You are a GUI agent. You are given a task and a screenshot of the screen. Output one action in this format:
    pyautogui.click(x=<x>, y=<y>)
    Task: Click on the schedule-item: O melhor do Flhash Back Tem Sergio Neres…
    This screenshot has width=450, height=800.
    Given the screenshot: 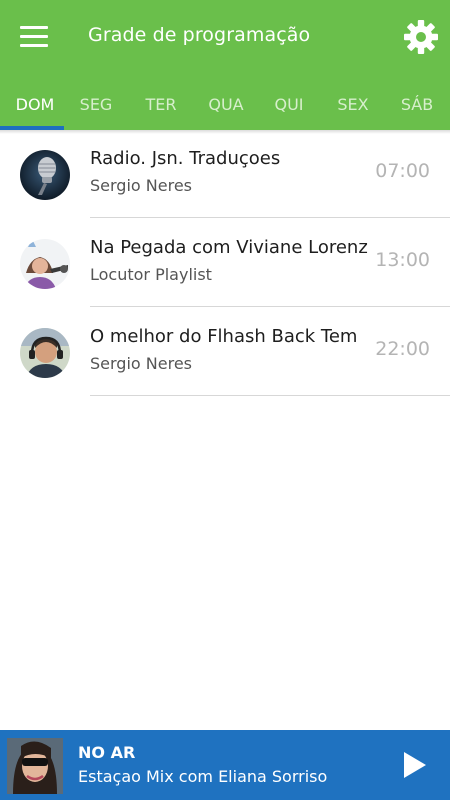 What is the action you would take?
    pyautogui.click(x=225, y=352)
    